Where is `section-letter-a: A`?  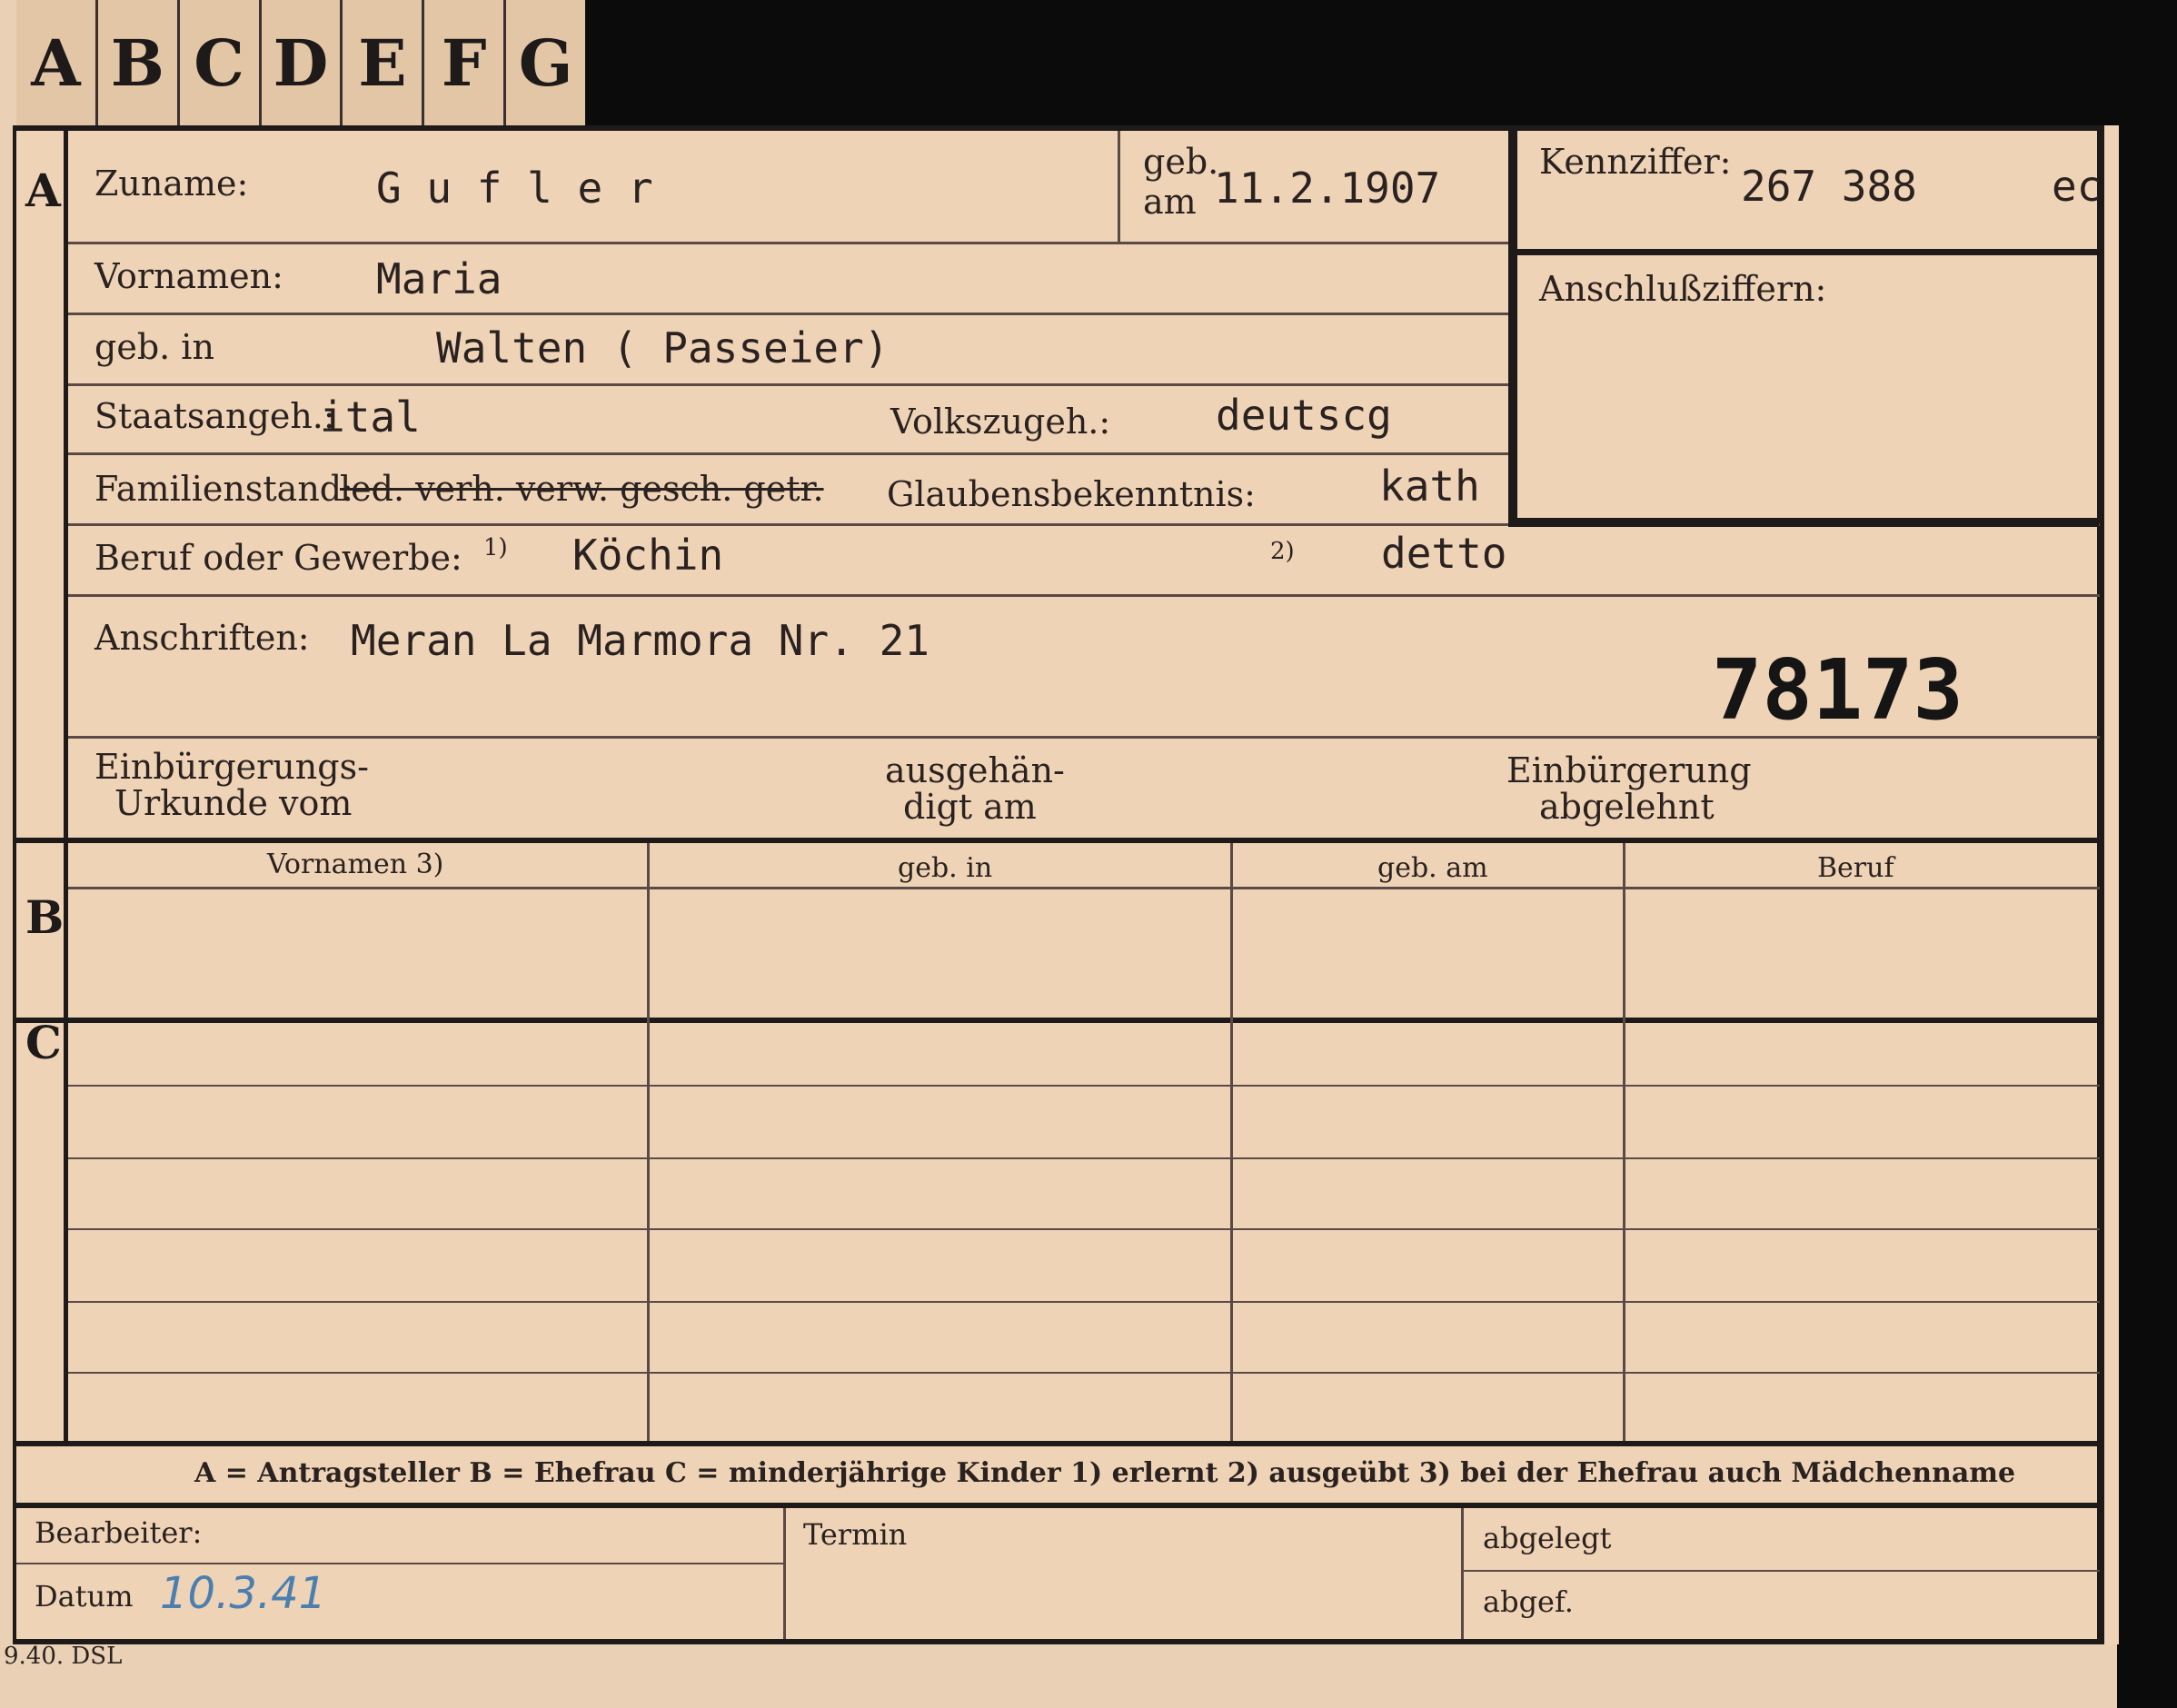 section-letter-a: A is located at coordinates (43, 190).